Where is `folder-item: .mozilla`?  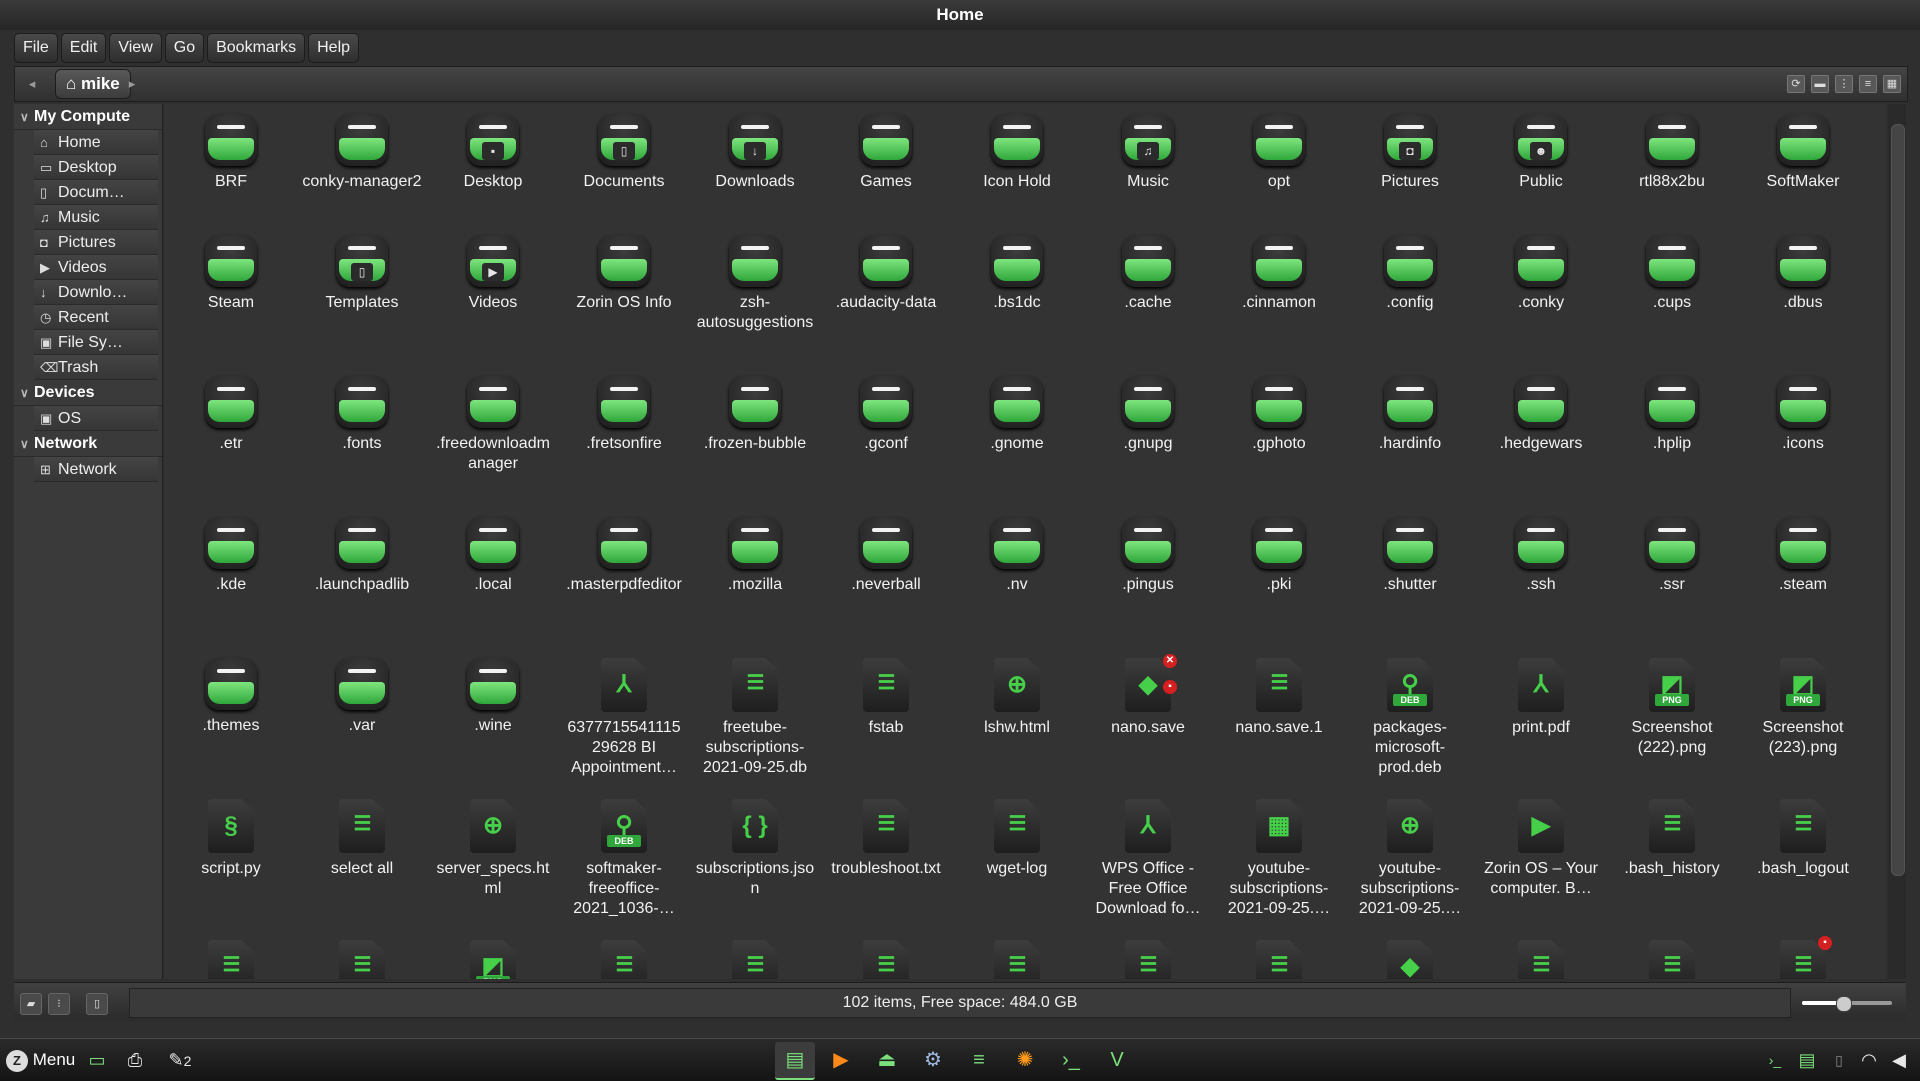 folder-item: .mozilla is located at coordinates (755, 556).